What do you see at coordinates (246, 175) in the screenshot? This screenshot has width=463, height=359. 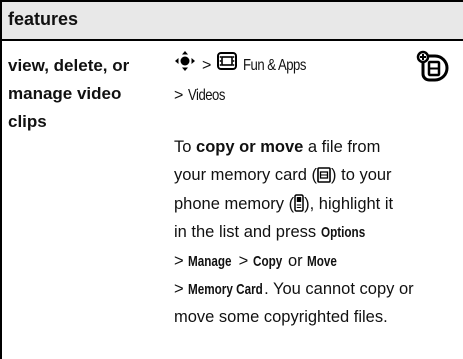 I see `text: your memory card (` at bounding box center [246, 175].